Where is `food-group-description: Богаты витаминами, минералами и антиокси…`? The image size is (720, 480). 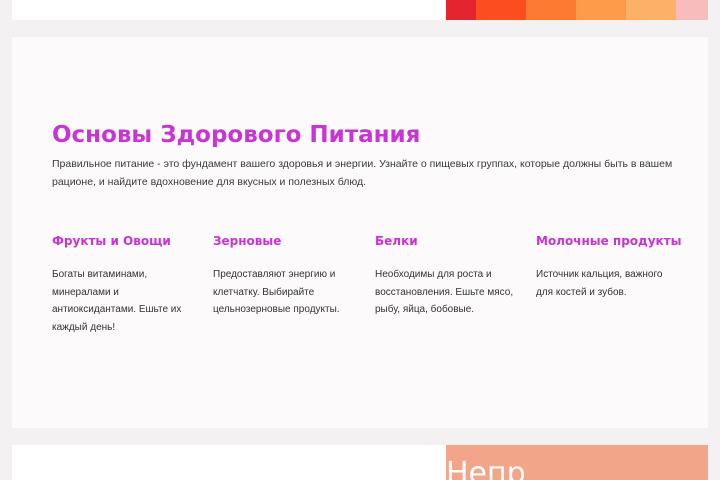
food-group-description: Богаты витаминами, минералами и антиокси… is located at coordinates (117, 301).